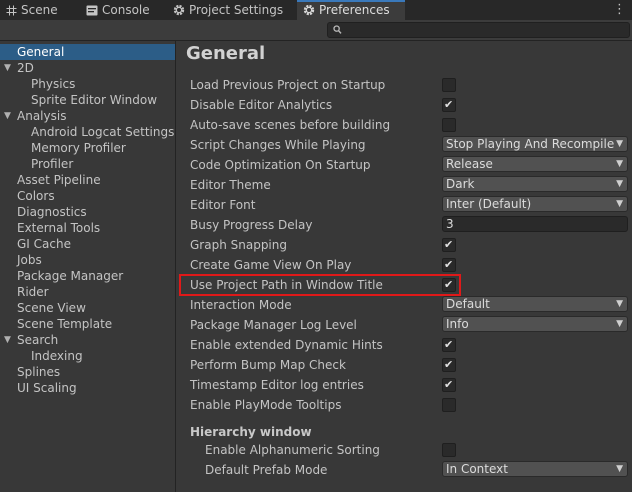  I want to click on dropdown-package-manager-log-level: Info ▼, so click(535, 324).